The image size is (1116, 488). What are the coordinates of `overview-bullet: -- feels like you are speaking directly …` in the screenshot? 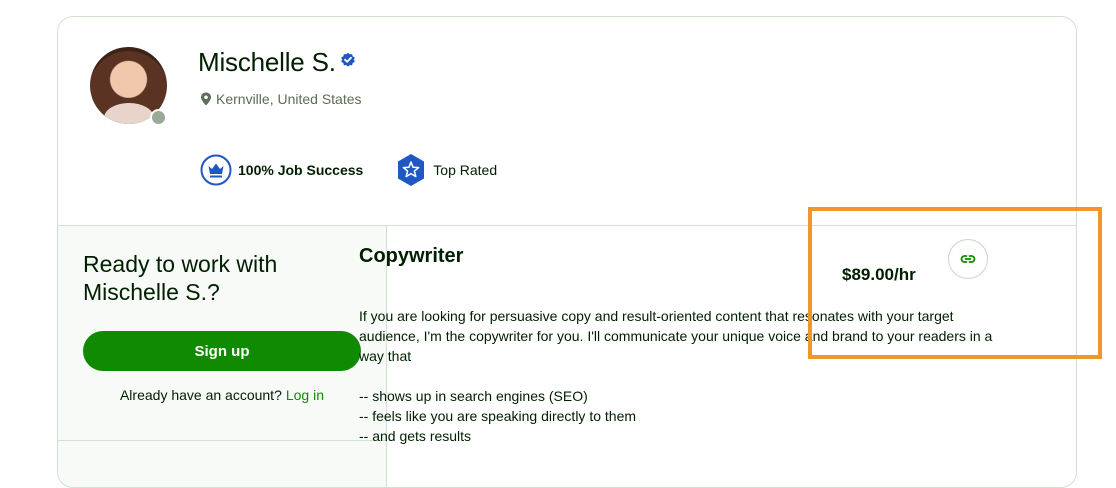 It's located at (498, 416).